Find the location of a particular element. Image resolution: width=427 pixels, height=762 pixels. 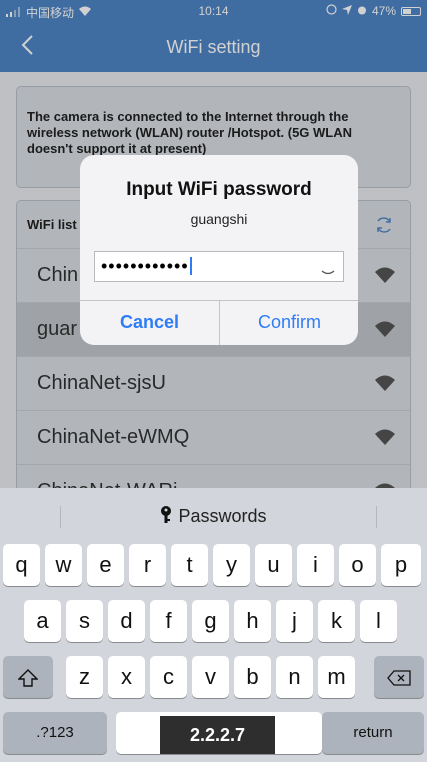

key-j: j is located at coordinates (294, 621).